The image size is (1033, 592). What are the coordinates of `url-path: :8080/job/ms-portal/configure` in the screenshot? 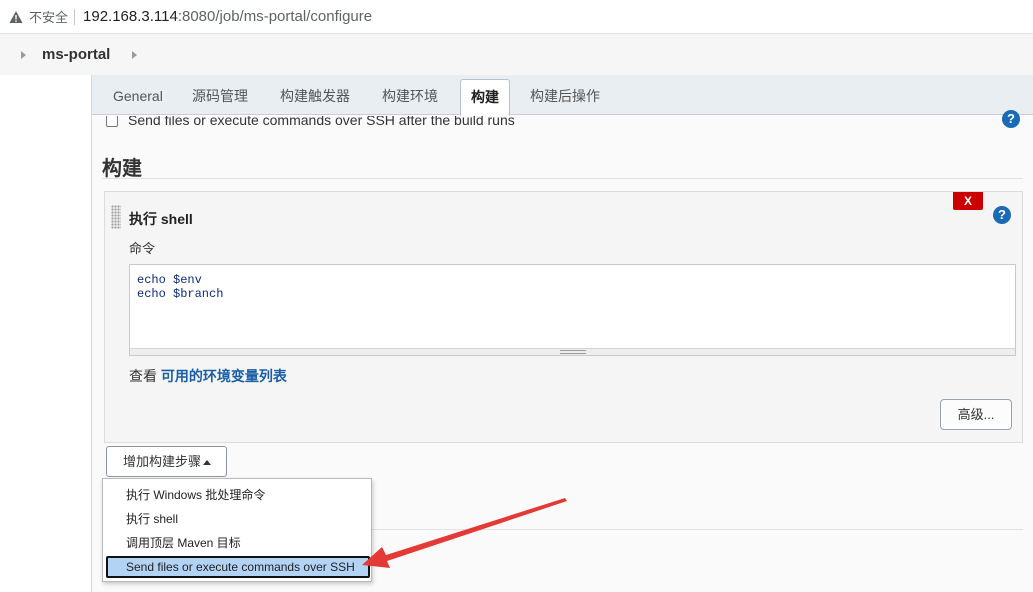 It's located at (275, 16).